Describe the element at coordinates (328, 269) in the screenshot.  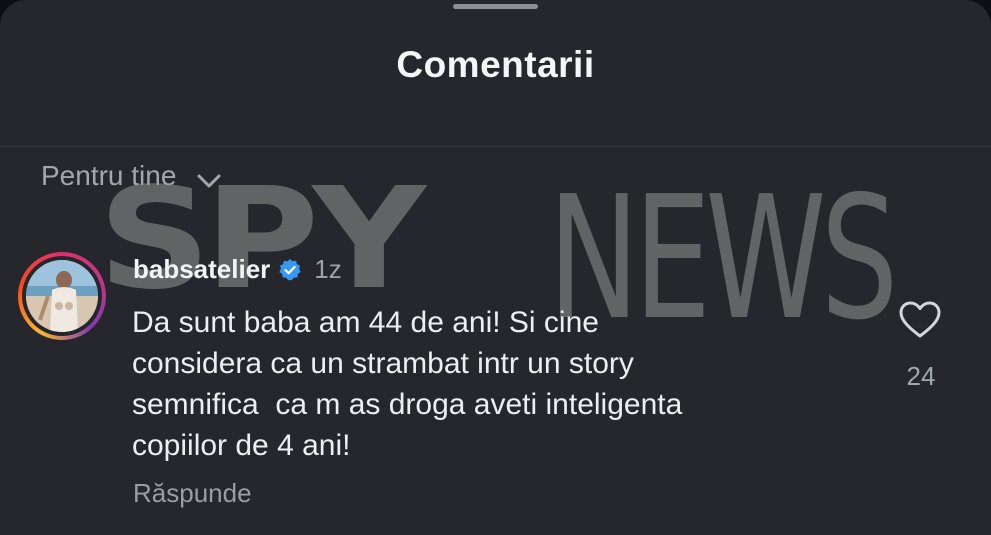
I see `comment-time: 1z` at that location.